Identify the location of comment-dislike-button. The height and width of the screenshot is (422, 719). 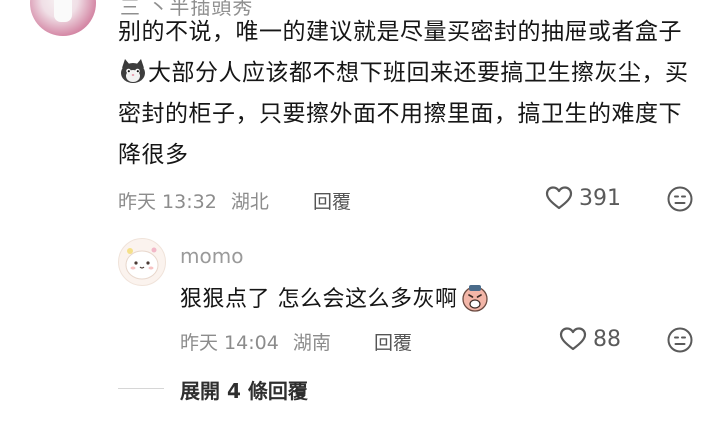
(680, 199).